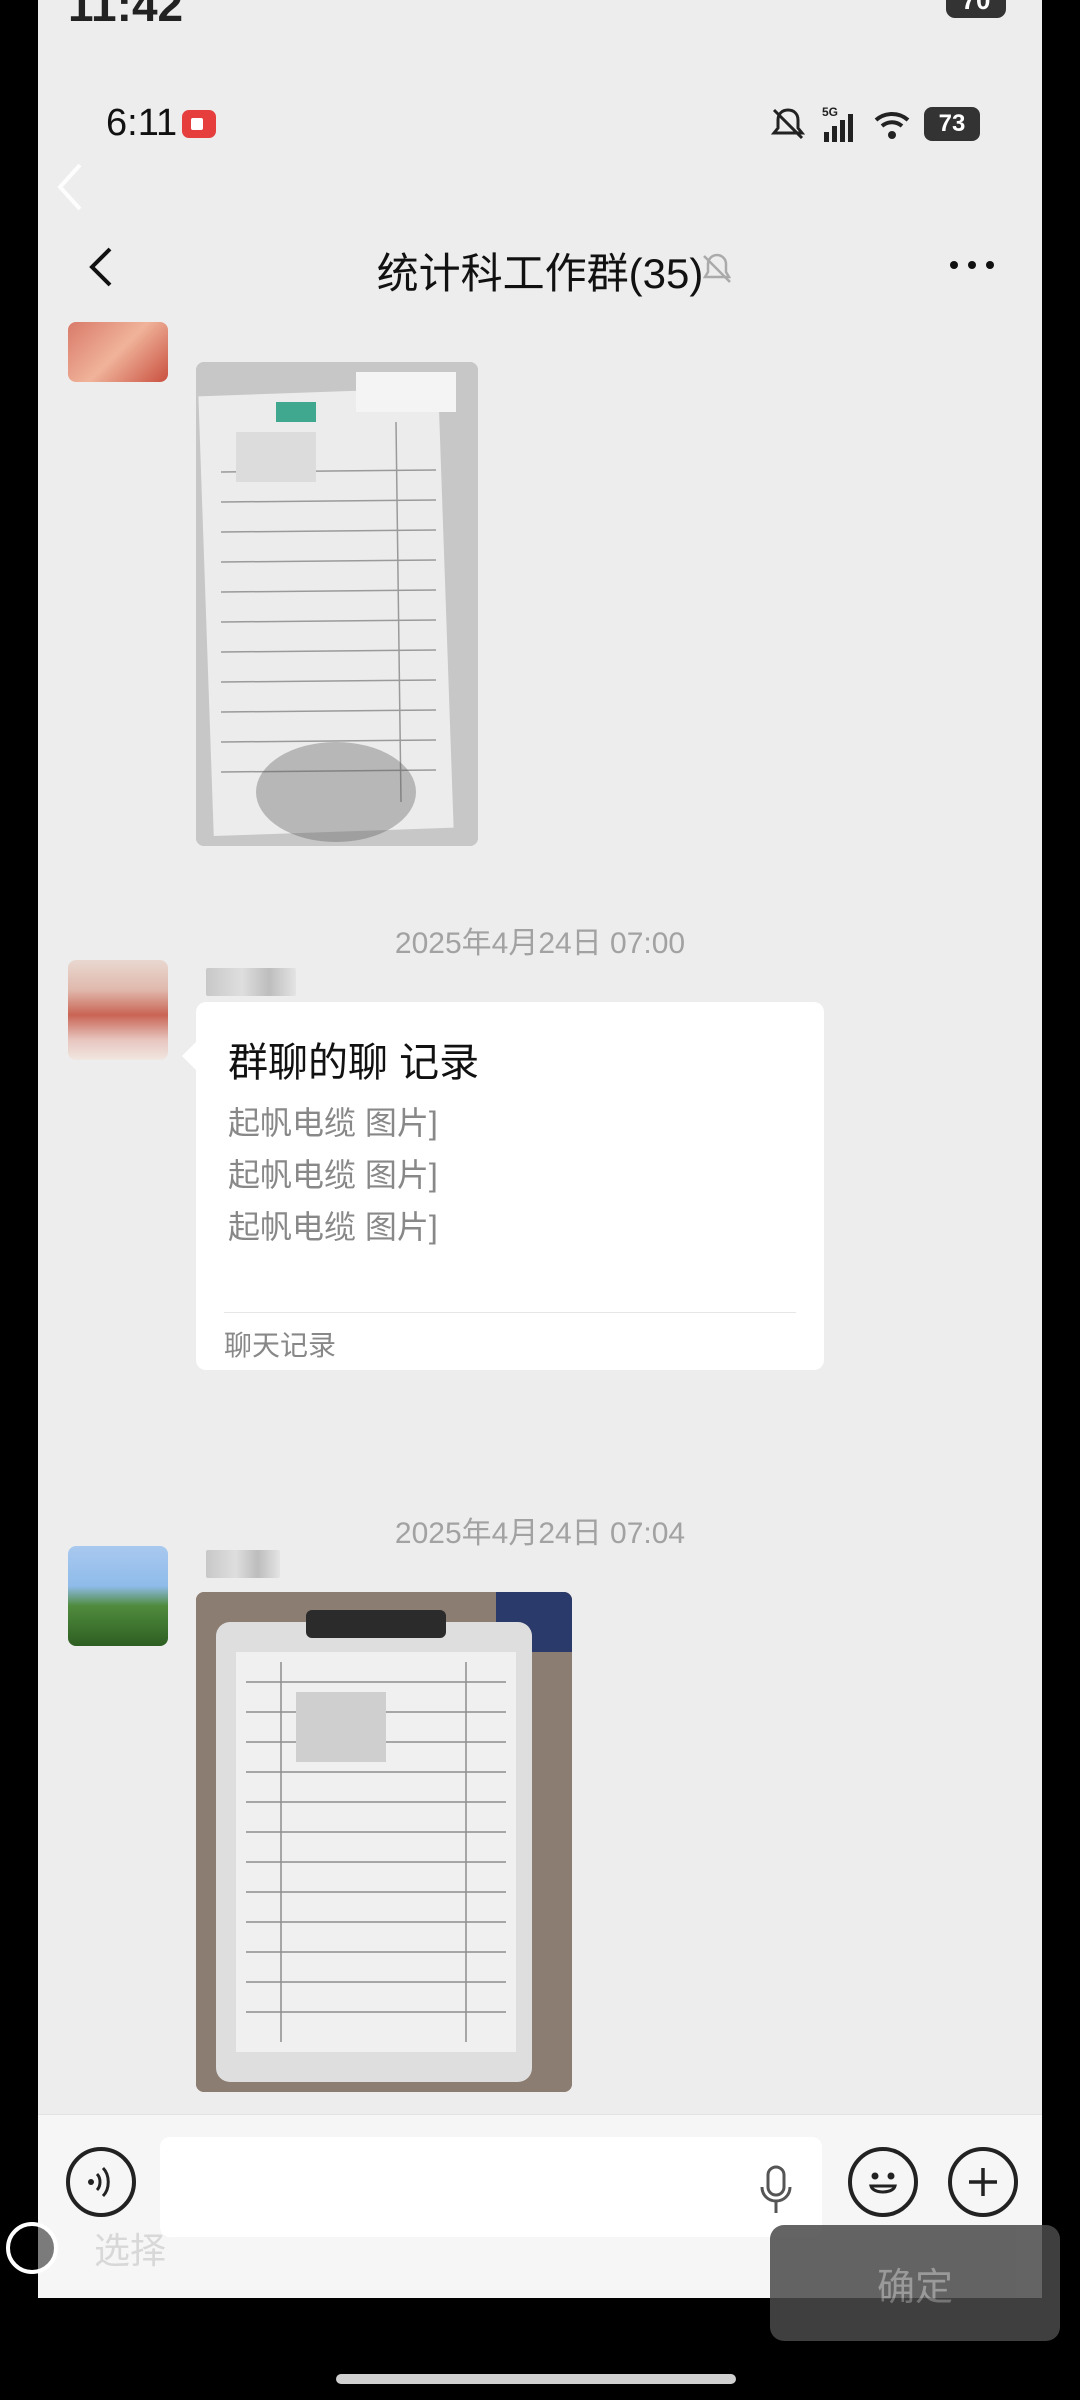 The width and height of the screenshot is (1080, 2400). Describe the element at coordinates (199, 124) in the screenshot. I see `screen-record-icon` at that location.